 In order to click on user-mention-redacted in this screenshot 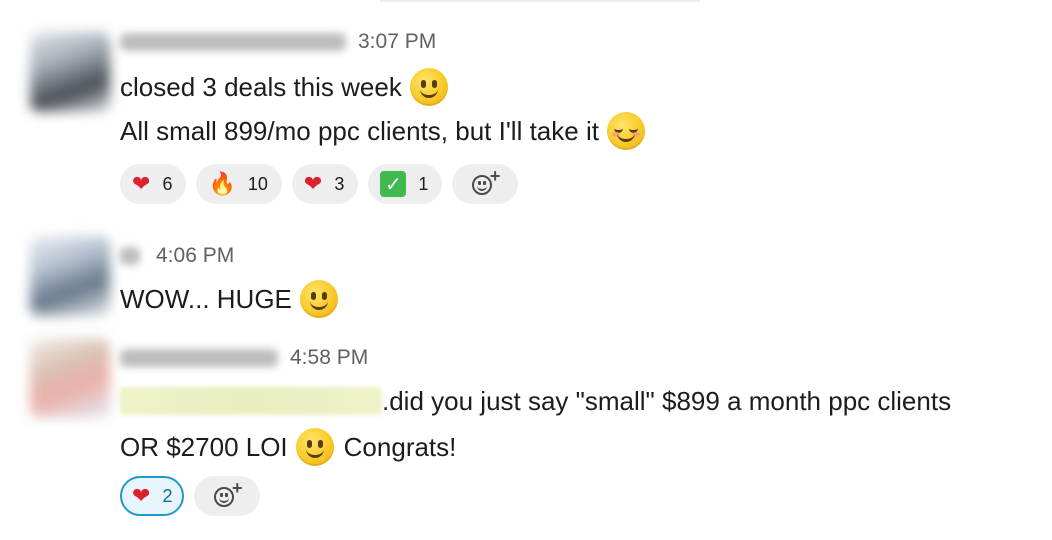, I will do `click(251, 401)`.